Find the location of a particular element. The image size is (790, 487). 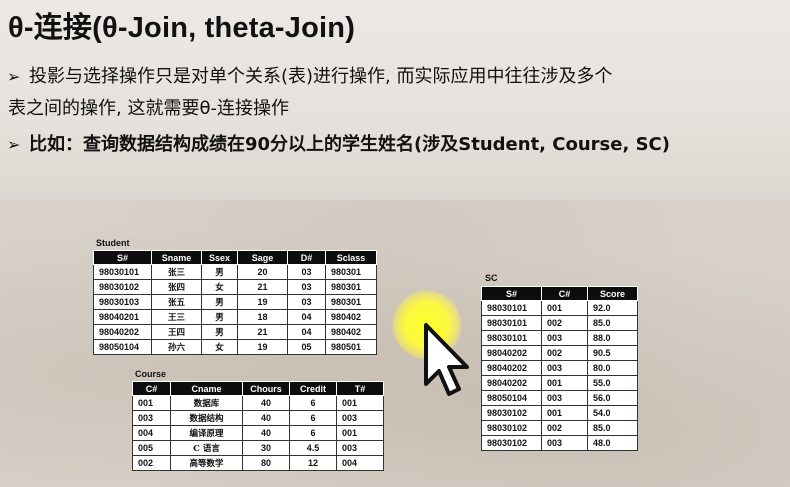

course-table-row: 004 编译原理 40 6 001 is located at coordinates (258, 433).